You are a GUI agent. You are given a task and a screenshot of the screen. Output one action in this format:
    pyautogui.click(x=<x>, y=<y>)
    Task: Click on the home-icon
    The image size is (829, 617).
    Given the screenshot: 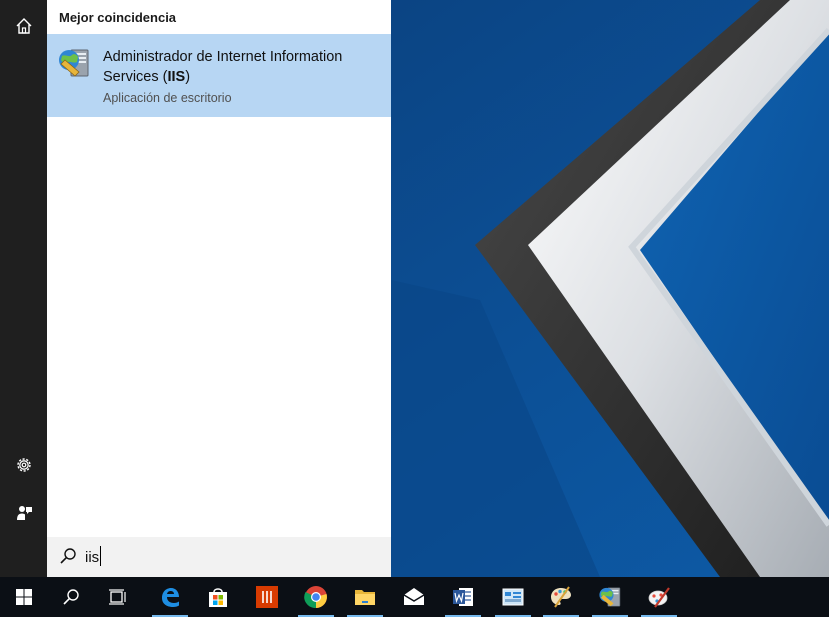 What is the action you would take?
    pyautogui.click(x=23, y=26)
    